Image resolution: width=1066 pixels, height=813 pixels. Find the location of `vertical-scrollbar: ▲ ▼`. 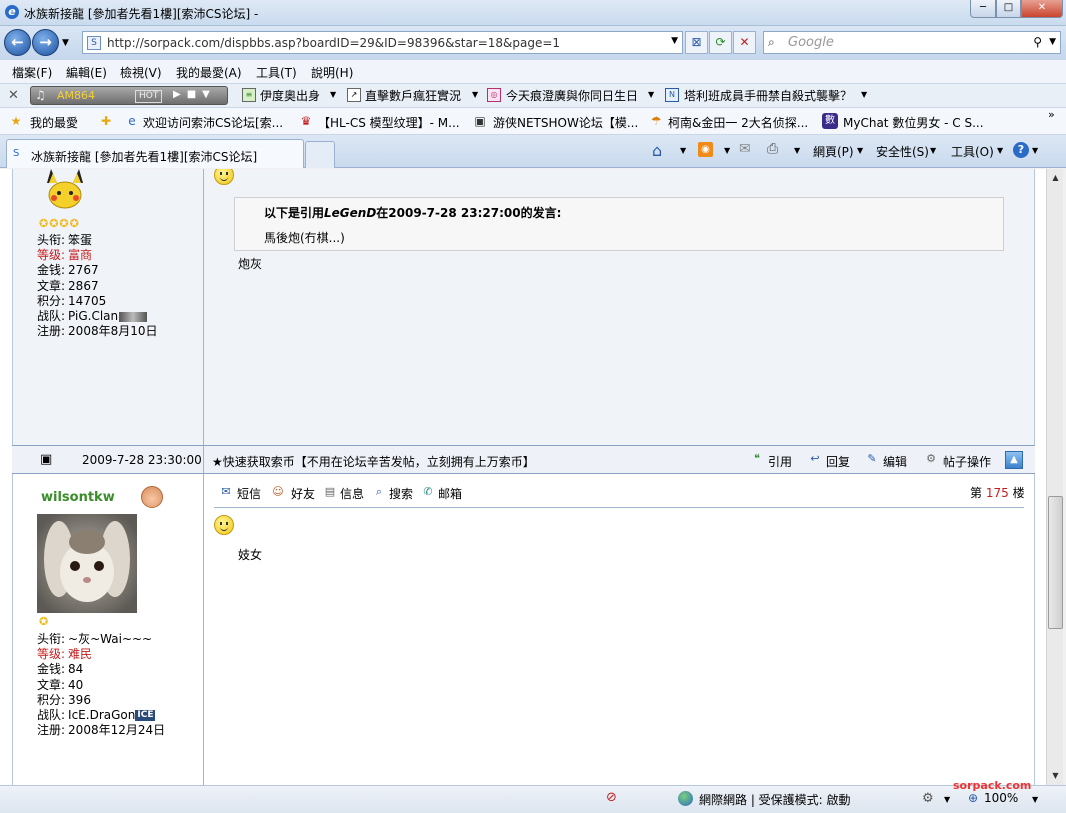

vertical-scrollbar: ▲ ▼ is located at coordinates (1054, 477).